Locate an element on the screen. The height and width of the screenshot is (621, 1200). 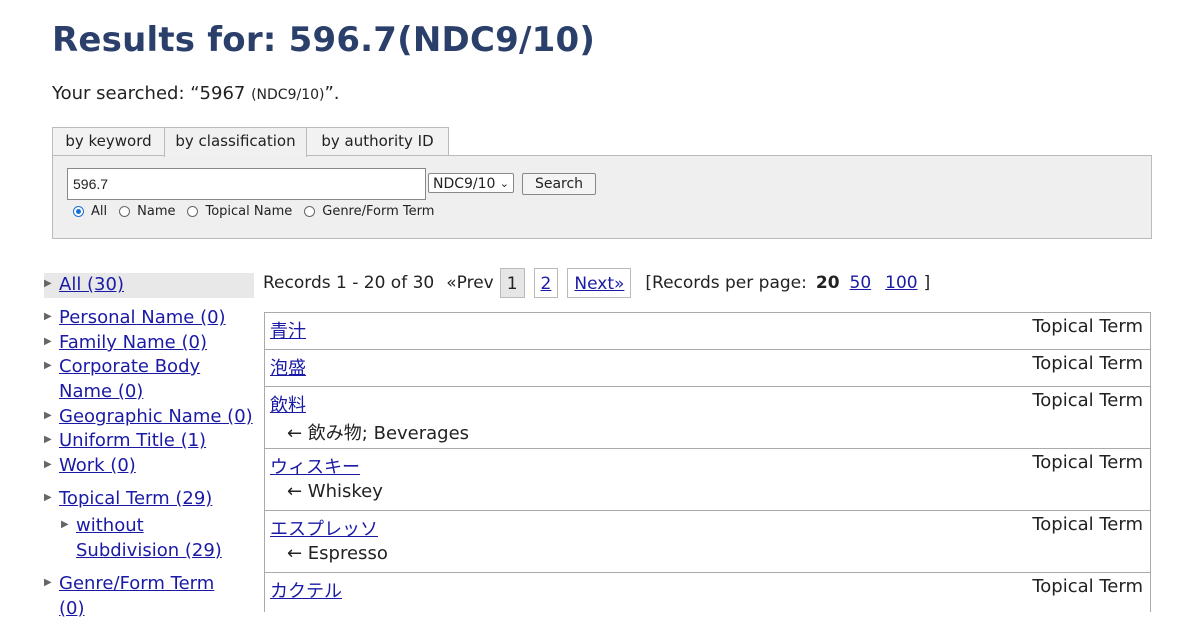
per-page-label: [Records per page: is located at coordinates (725, 283).